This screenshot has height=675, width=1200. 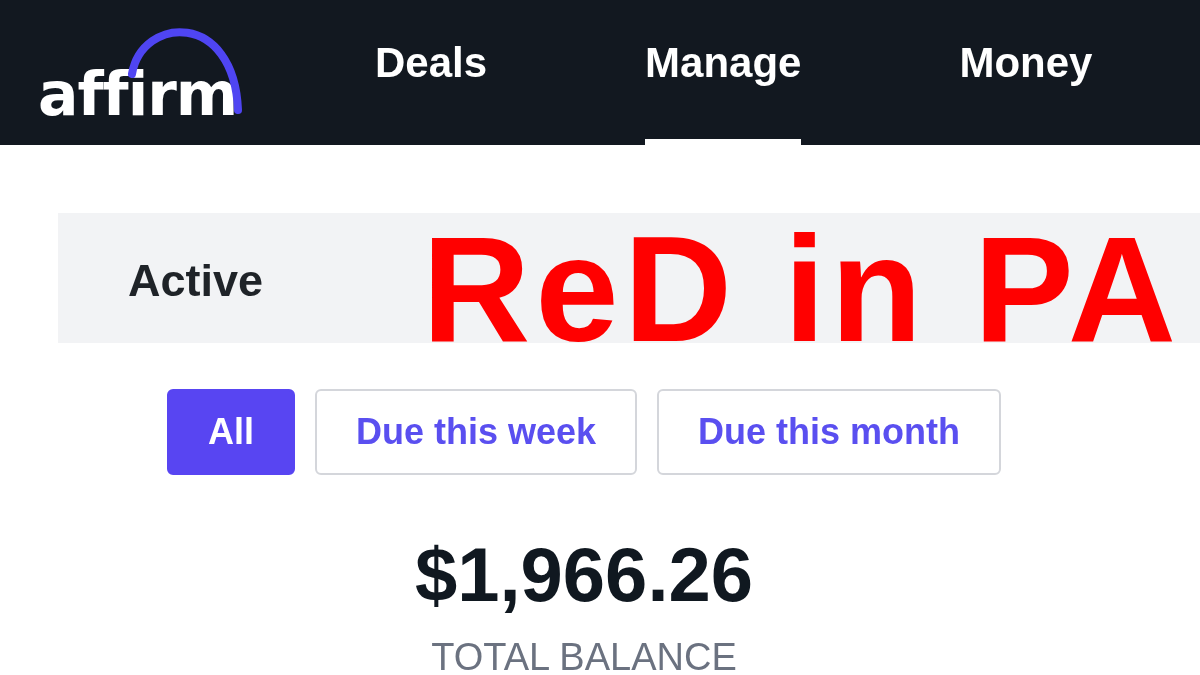 I want to click on balance-amount: $1,966.26, so click(x=584, y=575).